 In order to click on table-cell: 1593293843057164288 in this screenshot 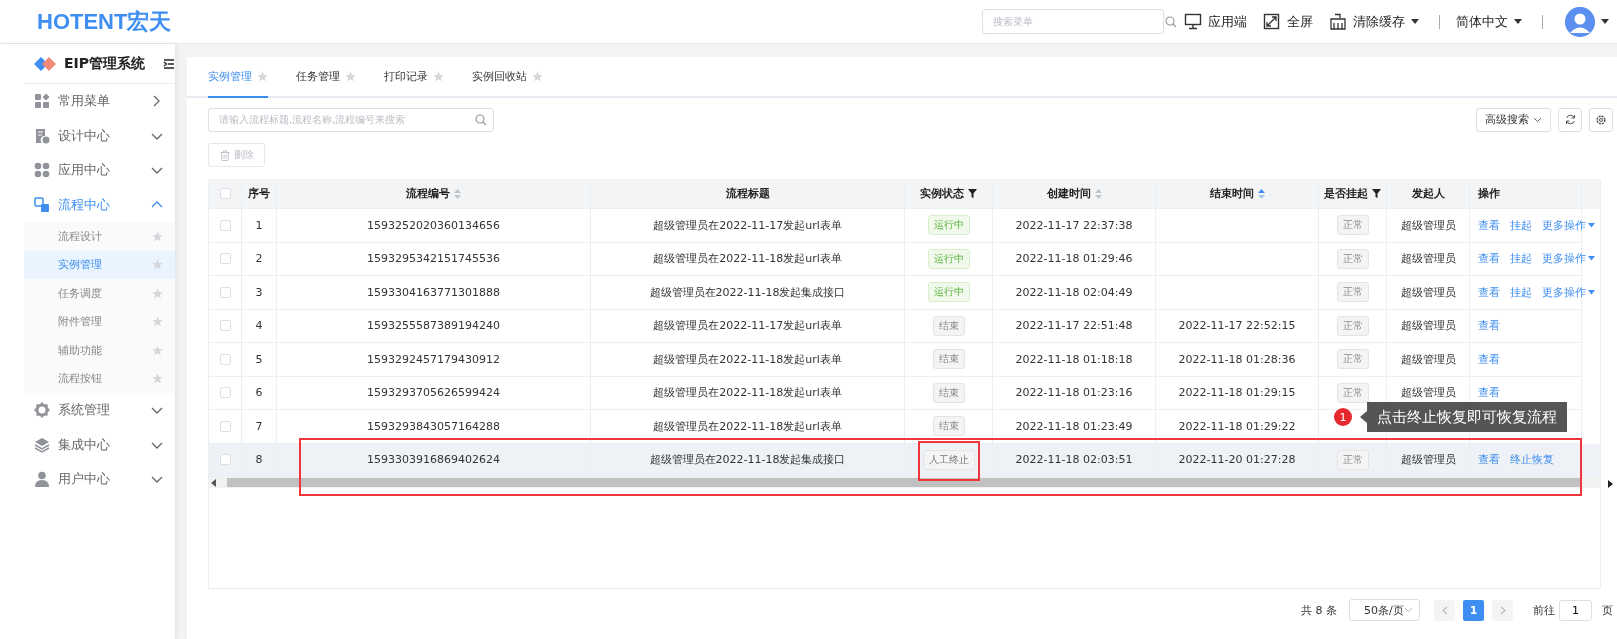, I will do `click(433, 426)`.